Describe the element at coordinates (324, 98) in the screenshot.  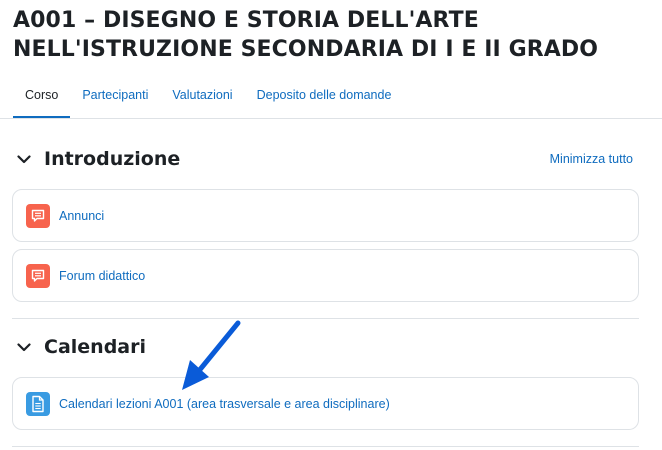
I see `tab-deposito-domande: Deposito delle domande` at that location.